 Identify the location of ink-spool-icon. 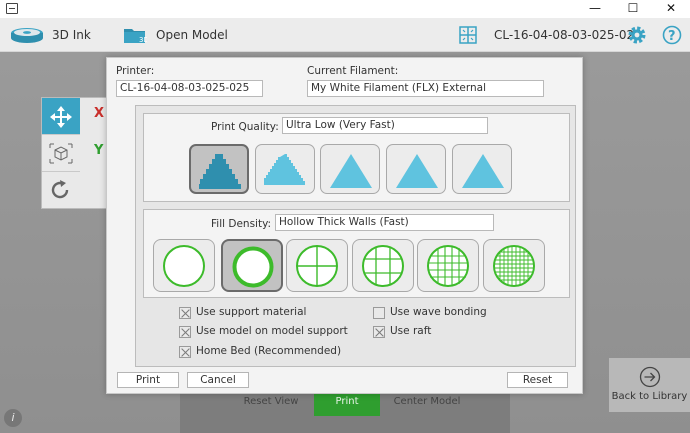
(27, 36).